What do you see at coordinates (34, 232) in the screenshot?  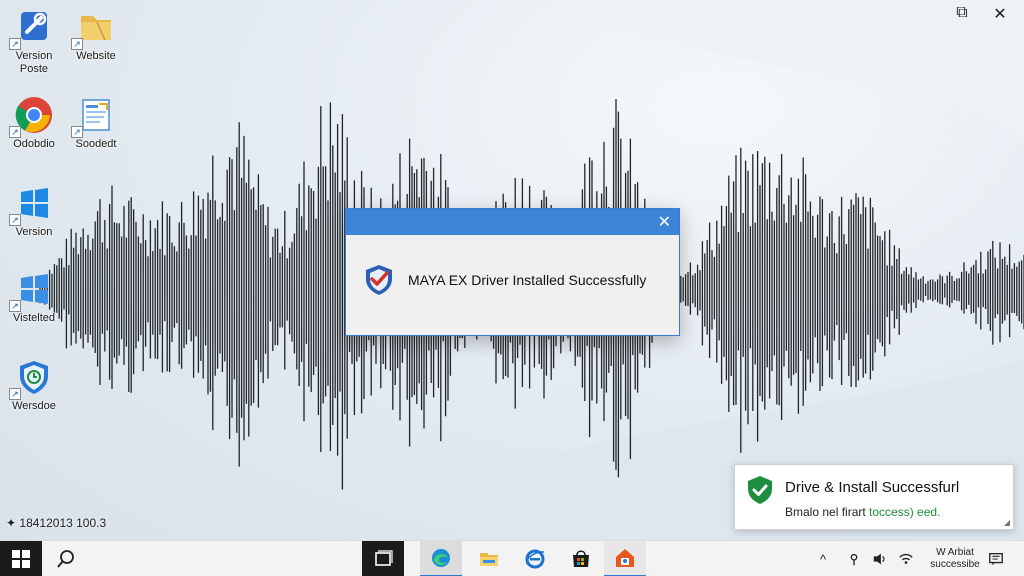 I see `desktop-icon-label: Version` at bounding box center [34, 232].